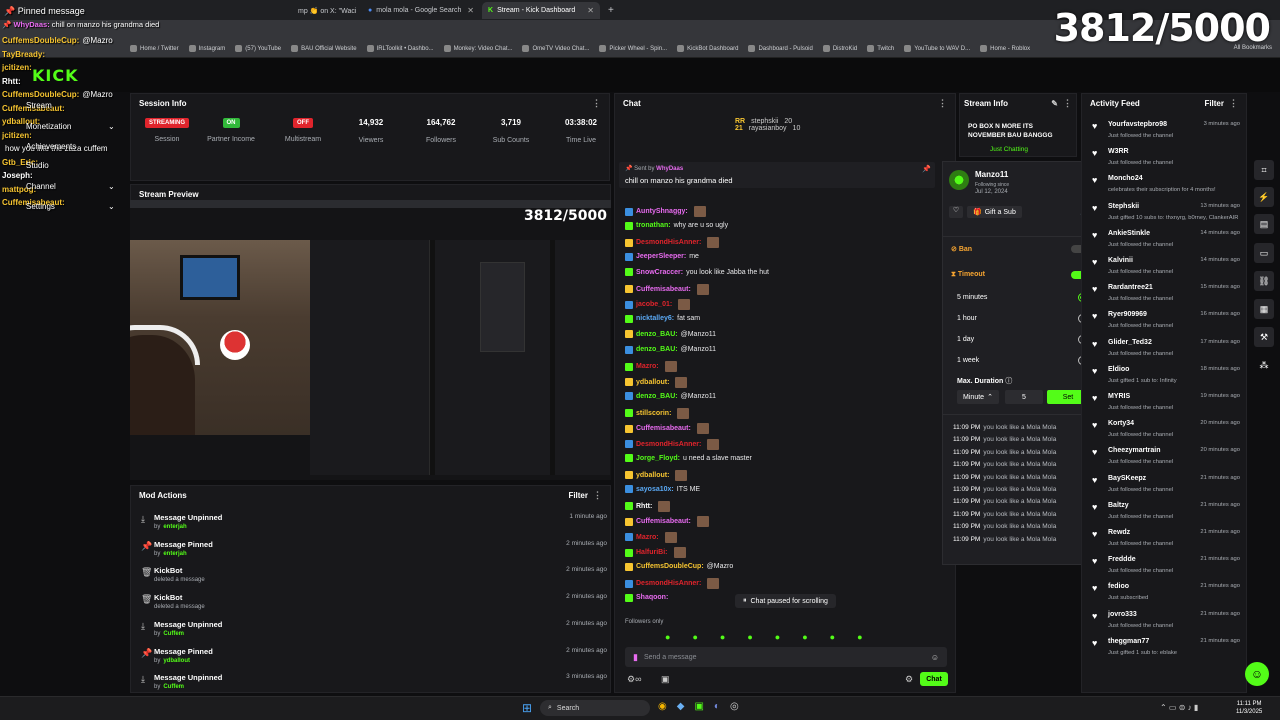 Image resolution: width=1280 pixels, height=720 pixels. Describe the element at coordinates (1264, 309) in the screenshot. I see `store-icon: ▦` at that location.